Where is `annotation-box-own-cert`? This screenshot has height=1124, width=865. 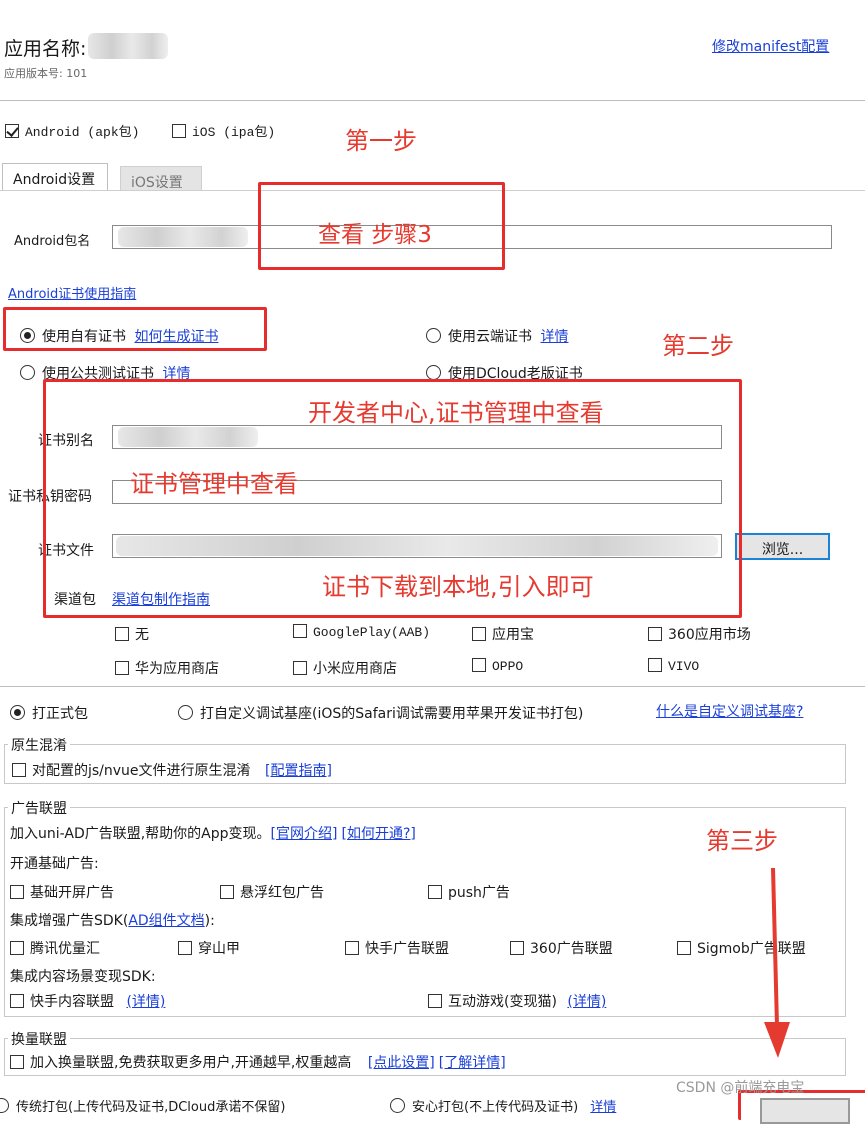 annotation-box-own-cert is located at coordinates (135, 329).